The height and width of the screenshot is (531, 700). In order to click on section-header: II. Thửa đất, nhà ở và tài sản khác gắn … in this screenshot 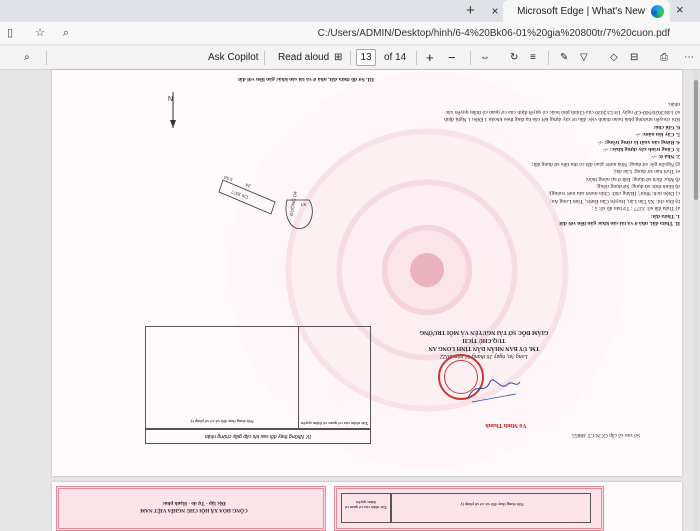, I will do `click(619, 223)`.